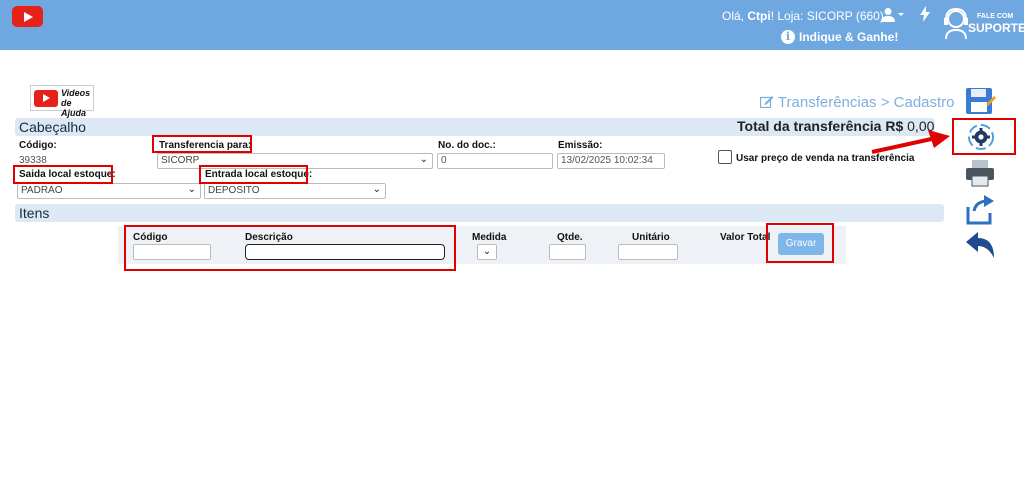 Image resolution: width=1024 pixels, height=495 pixels. What do you see at coordinates (253, 174) in the screenshot?
I see `highlight-entrada` at bounding box center [253, 174].